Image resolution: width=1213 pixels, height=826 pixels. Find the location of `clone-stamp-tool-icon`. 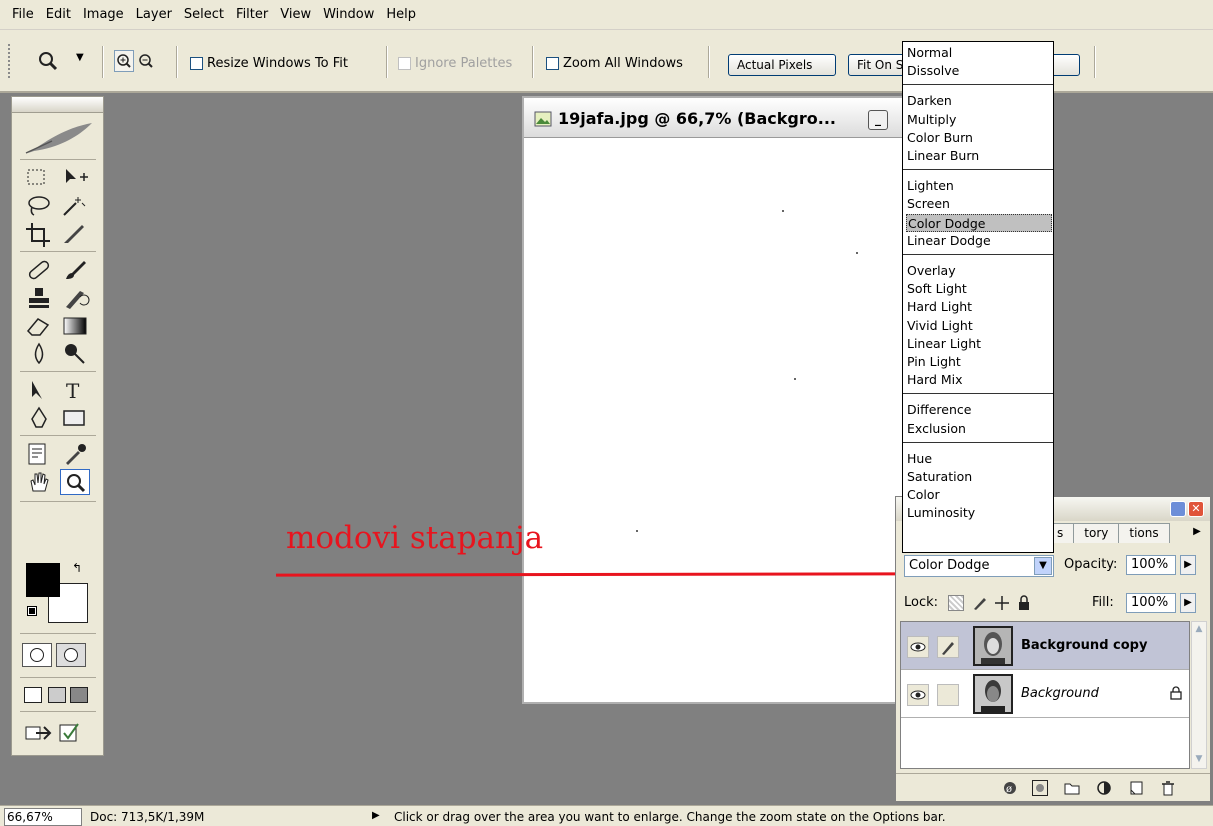

clone-stamp-tool-icon is located at coordinates (39, 298).